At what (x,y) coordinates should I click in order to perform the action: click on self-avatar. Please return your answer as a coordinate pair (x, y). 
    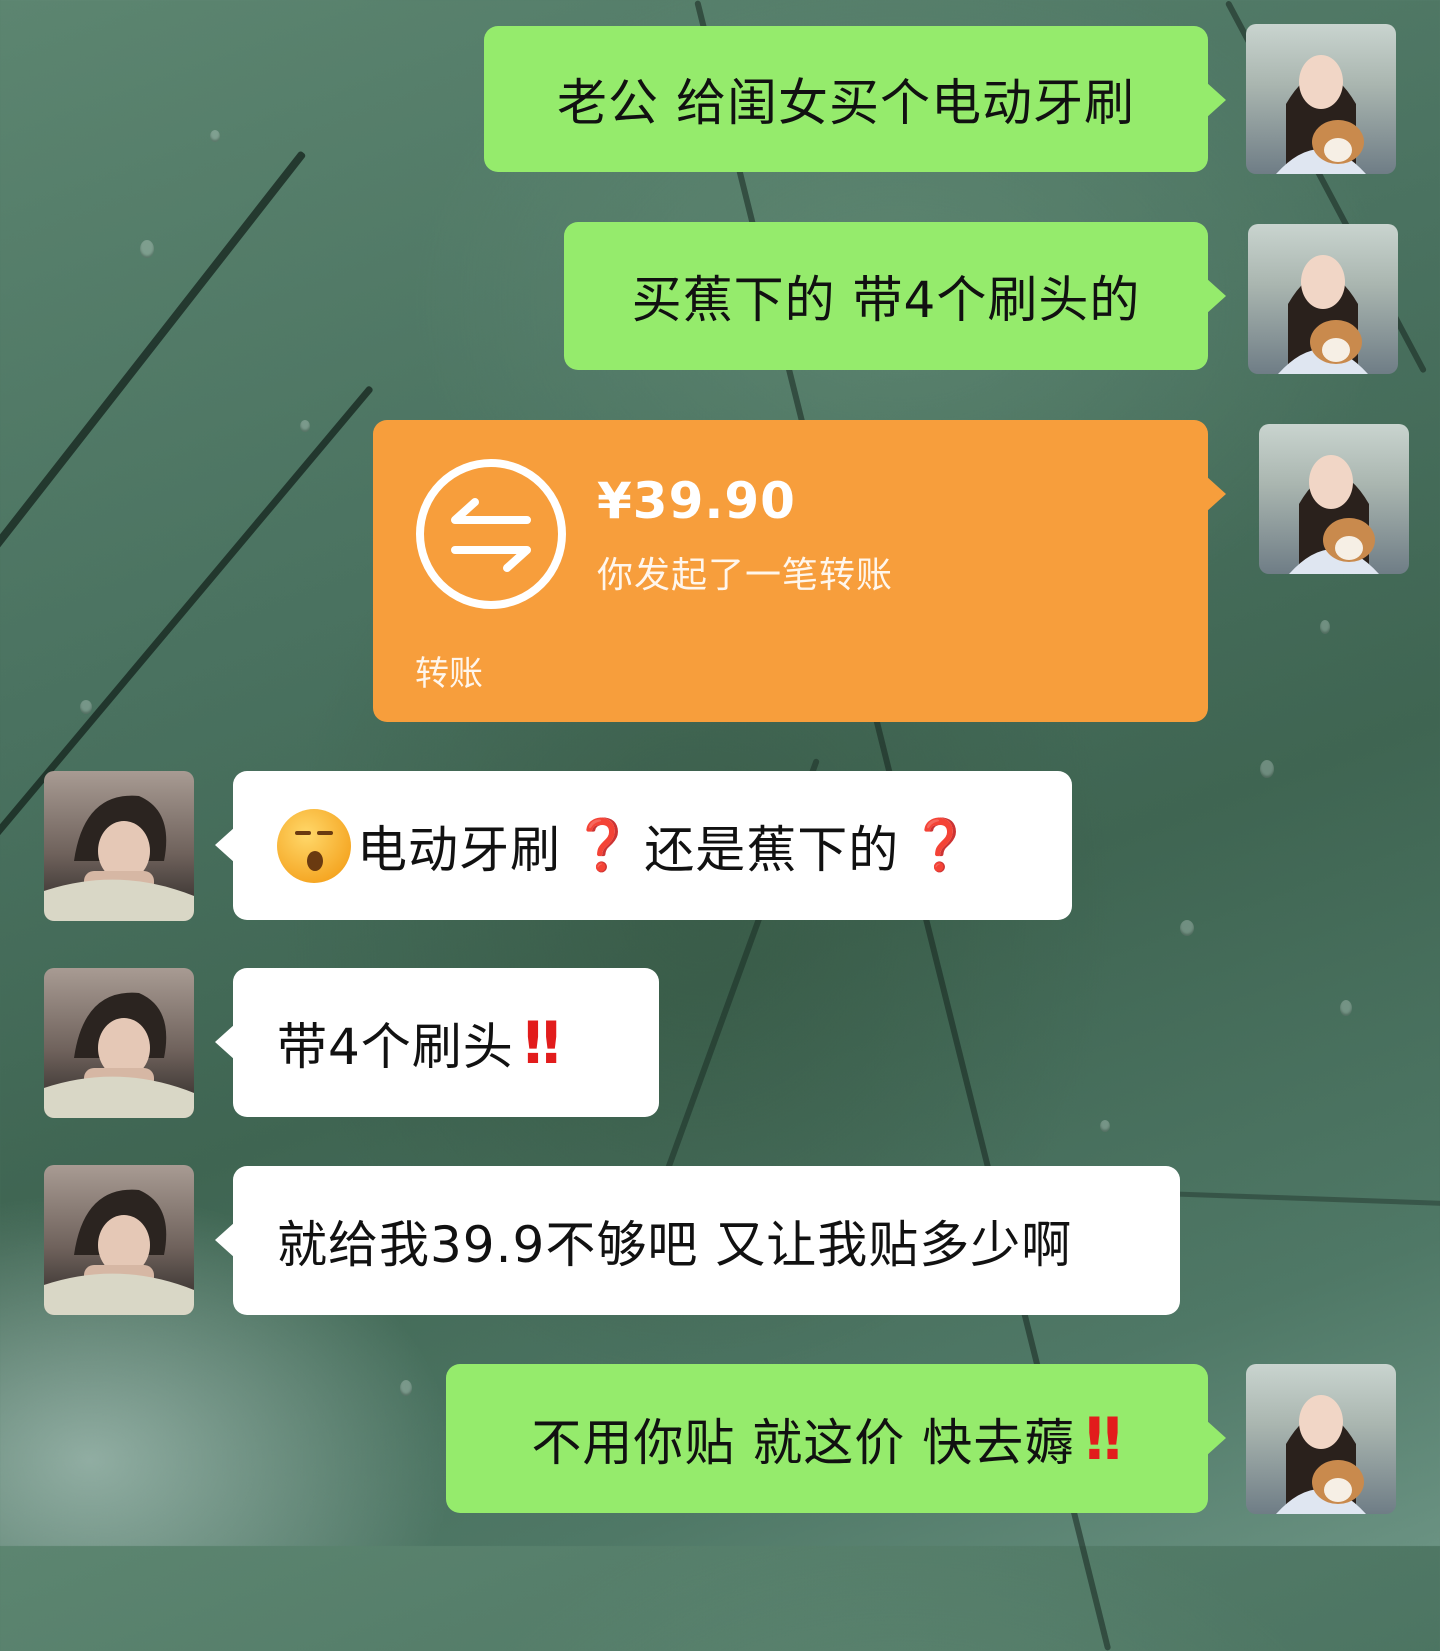
    Looking at the image, I should click on (1321, 1439).